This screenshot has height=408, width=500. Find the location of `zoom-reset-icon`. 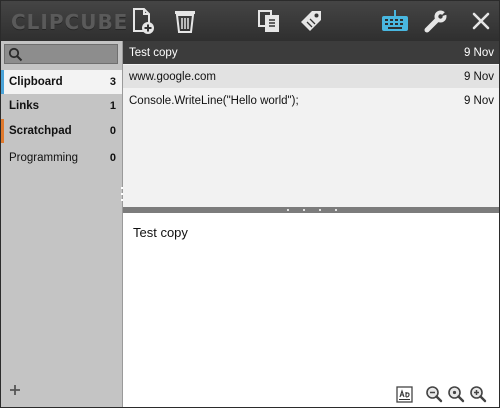

zoom-reset-icon is located at coordinates (456, 394).